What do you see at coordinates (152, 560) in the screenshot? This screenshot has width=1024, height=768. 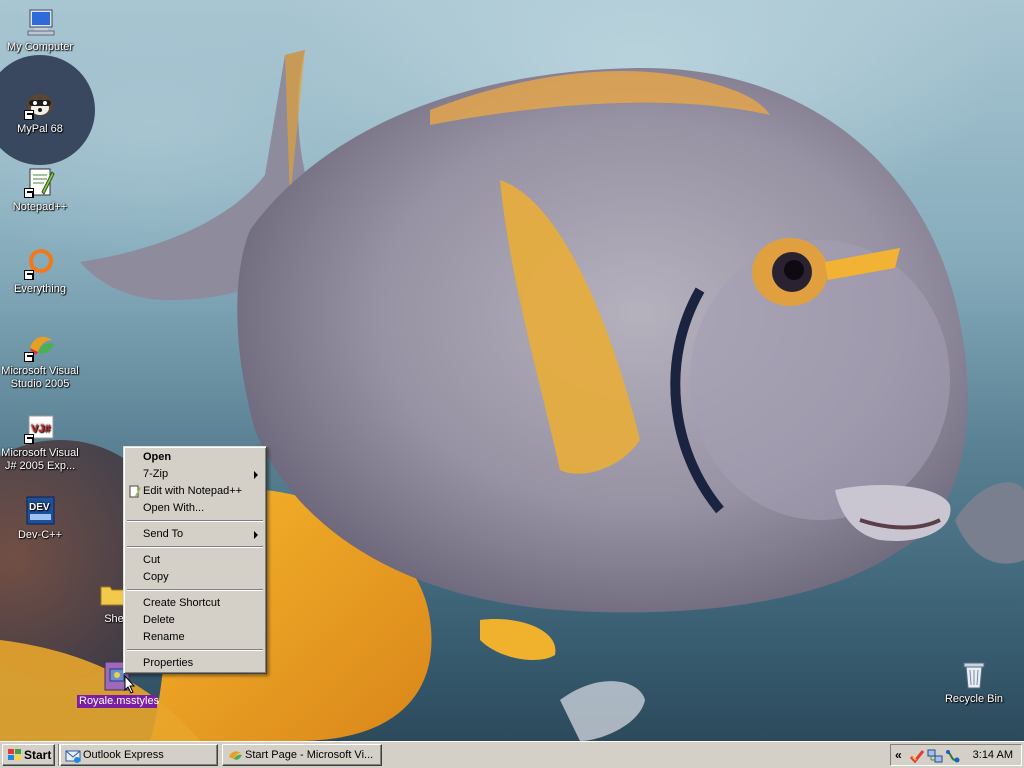 I see `menu-item-label: Cut` at bounding box center [152, 560].